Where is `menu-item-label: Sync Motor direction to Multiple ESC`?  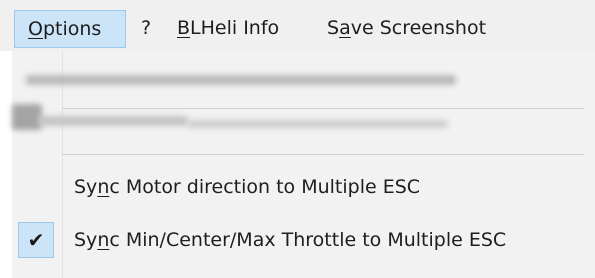
menu-item-label: Sync Motor direction to Multiple ESC is located at coordinates (247, 187).